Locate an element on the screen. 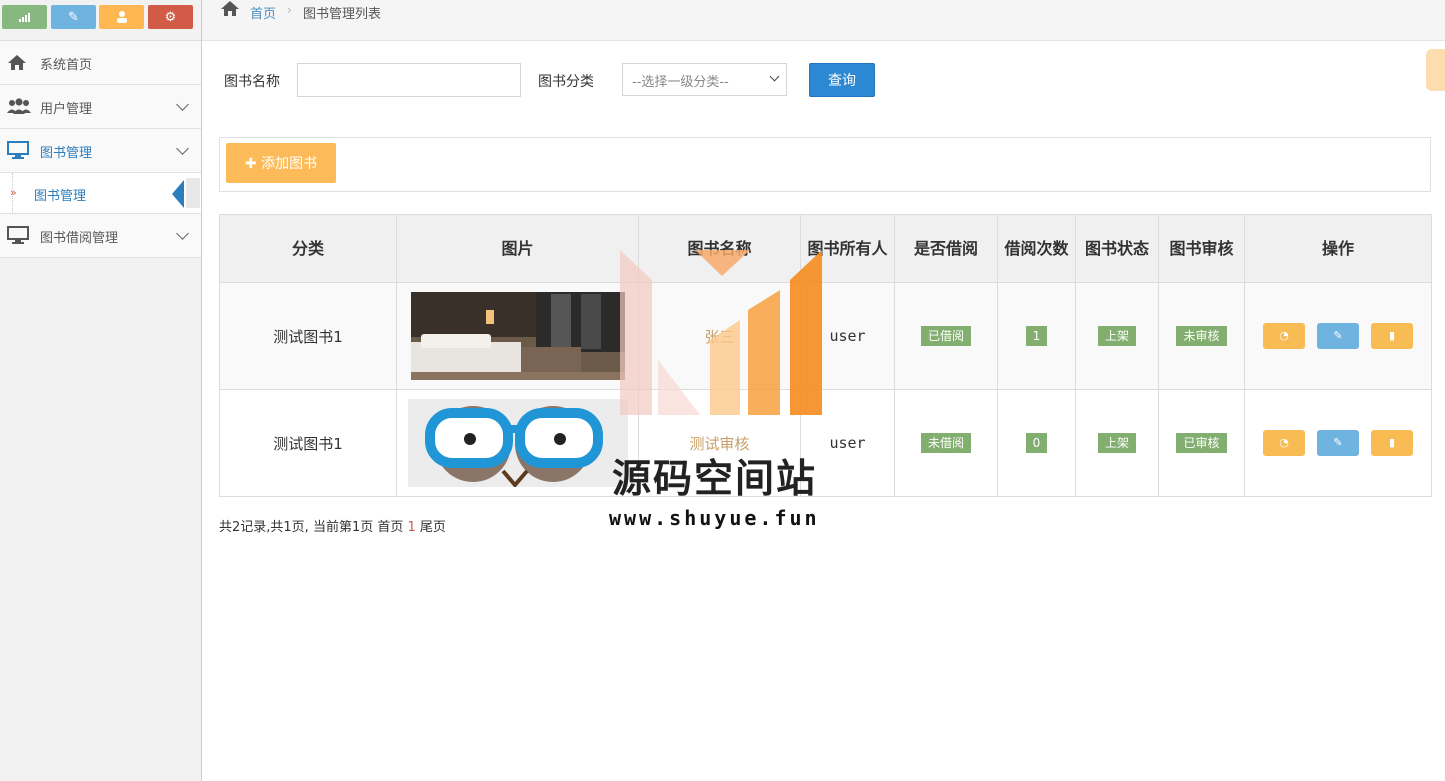 This screenshot has width=1445, height=781. watermark-url: www.shuyue.fun is located at coordinates (714, 518).